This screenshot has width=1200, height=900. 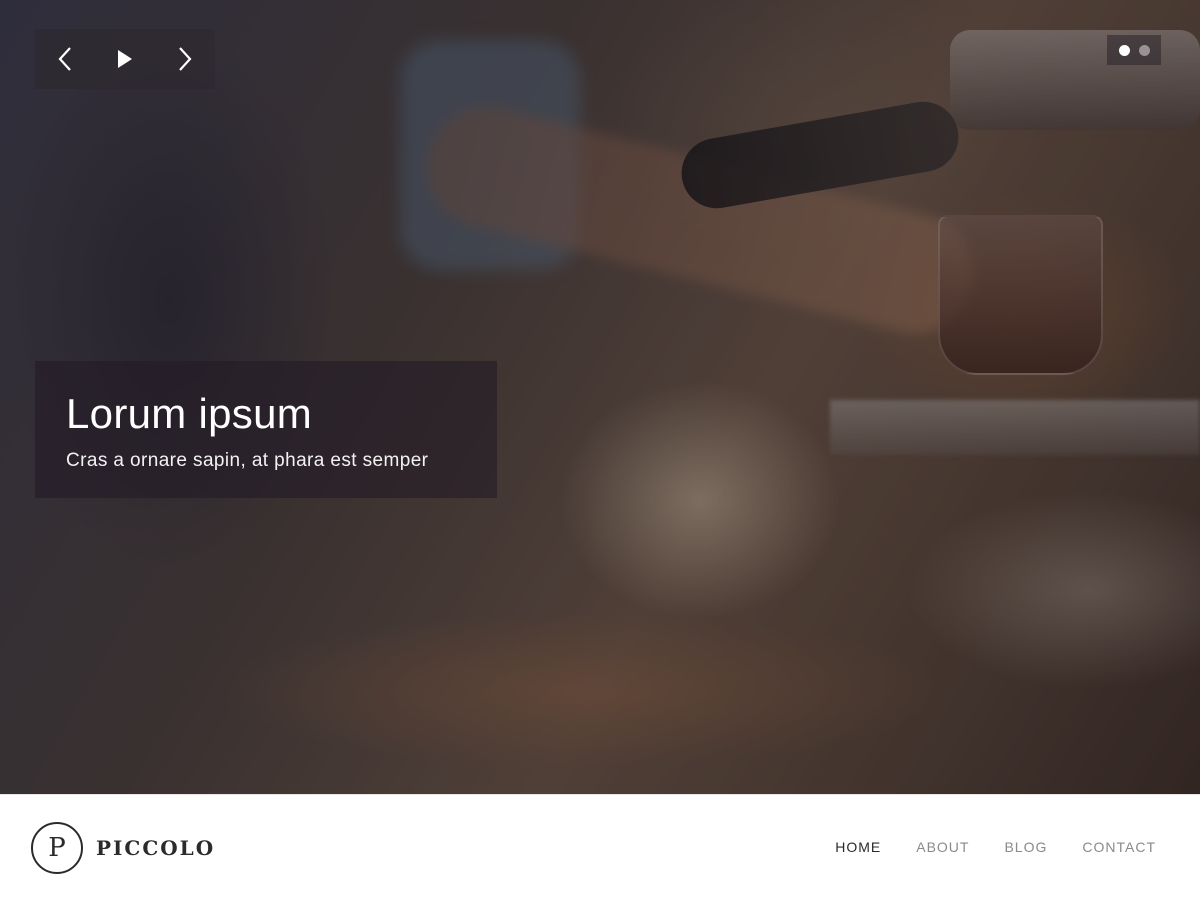 What do you see at coordinates (1025, 847) in the screenshot?
I see `nav-item-blog: BLOG` at bounding box center [1025, 847].